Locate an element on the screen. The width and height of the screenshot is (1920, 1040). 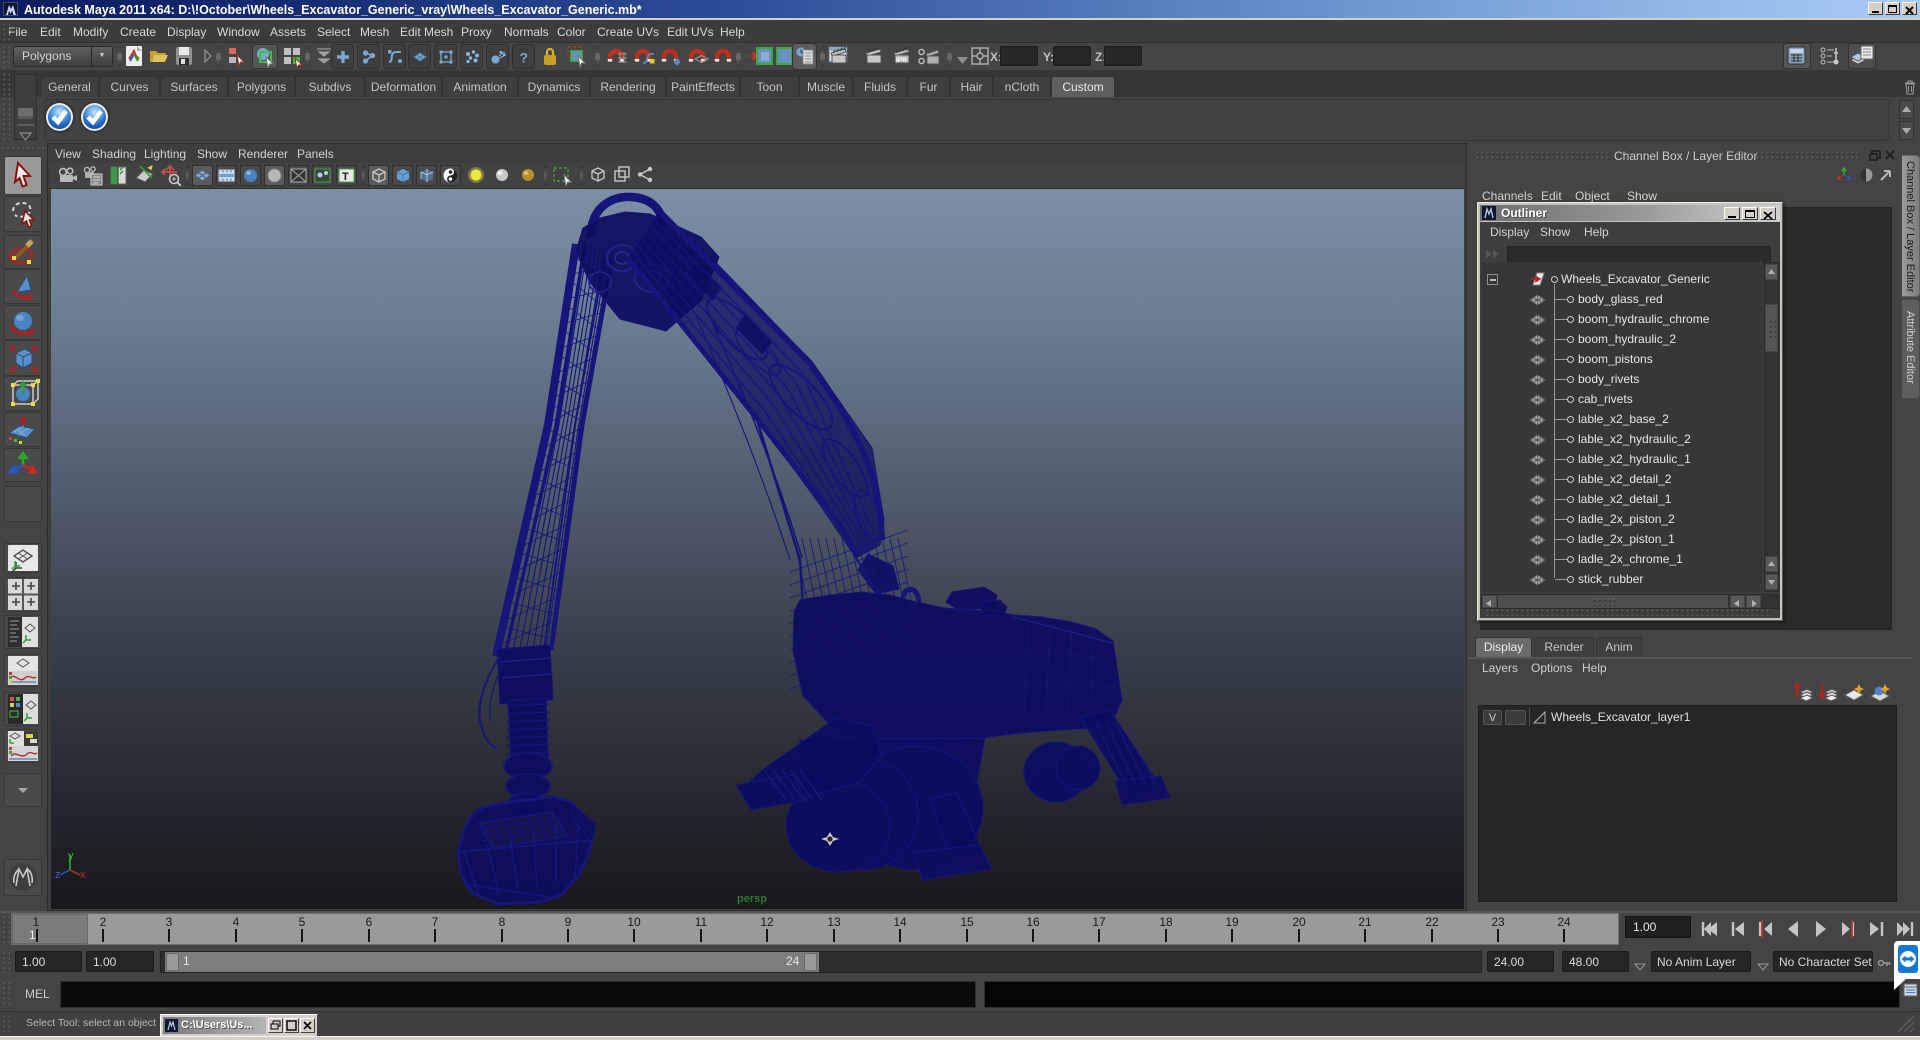
svg-text: IPR is located at coordinates (901, 60).